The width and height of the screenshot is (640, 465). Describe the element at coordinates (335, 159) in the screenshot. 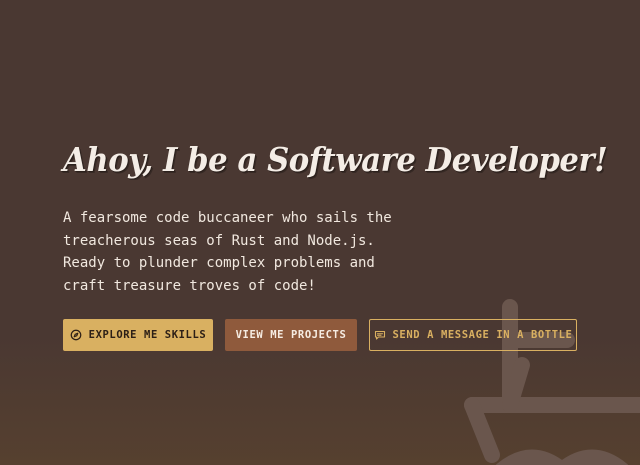

I see `hero-title: Ahoy, I be a Software Developer!` at that location.